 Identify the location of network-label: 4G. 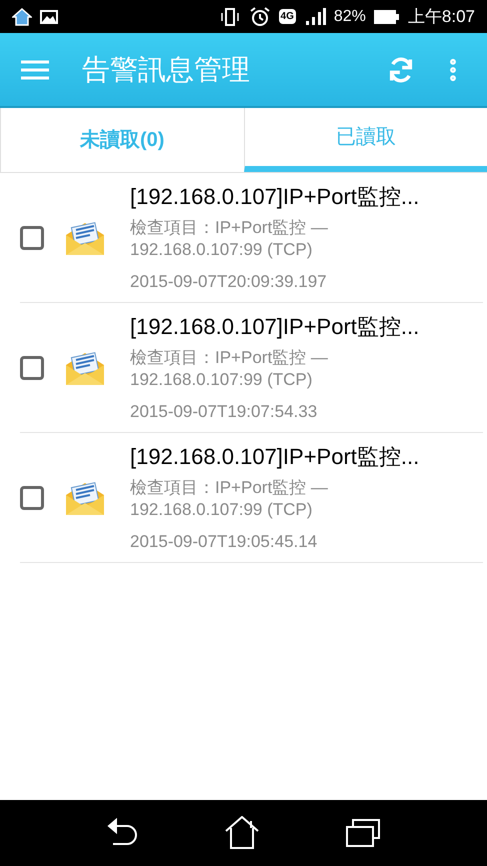
(287, 16).